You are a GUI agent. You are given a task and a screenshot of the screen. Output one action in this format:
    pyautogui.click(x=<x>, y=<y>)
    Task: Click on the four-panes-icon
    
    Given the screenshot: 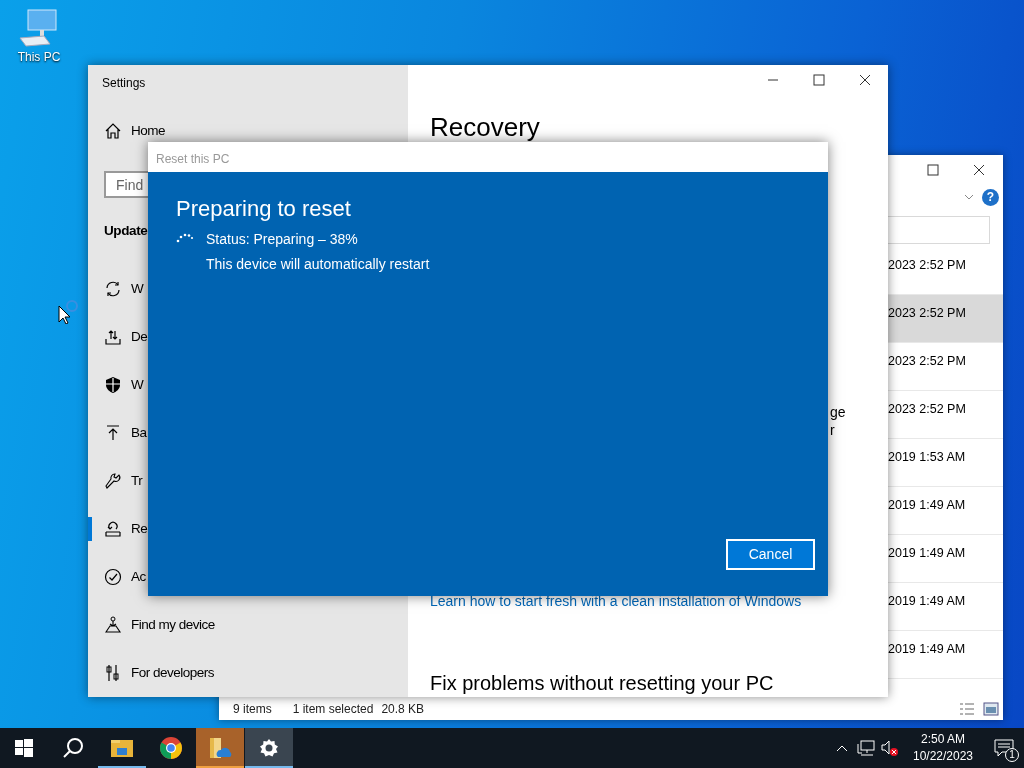 What is the action you would take?
    pyautogui.click(x=24, y=748)
    